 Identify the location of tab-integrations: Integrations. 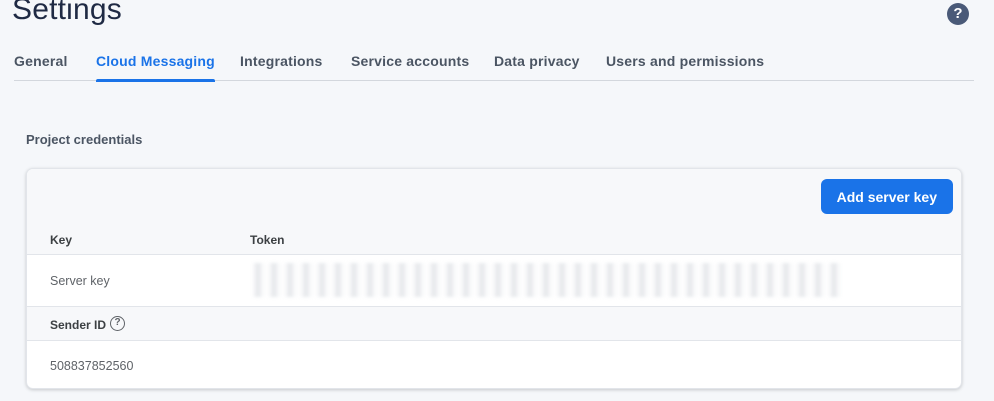
(281, 67).